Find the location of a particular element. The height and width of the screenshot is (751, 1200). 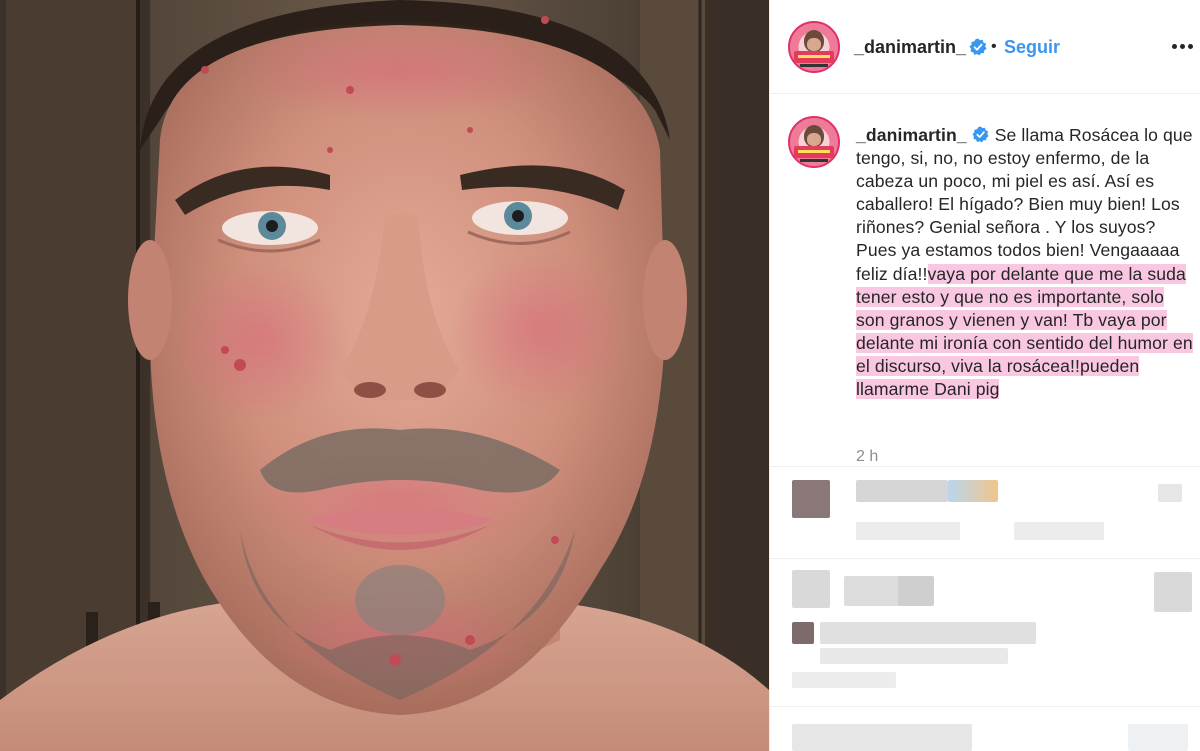

comment-emoji is located at coordinates (973, 491).